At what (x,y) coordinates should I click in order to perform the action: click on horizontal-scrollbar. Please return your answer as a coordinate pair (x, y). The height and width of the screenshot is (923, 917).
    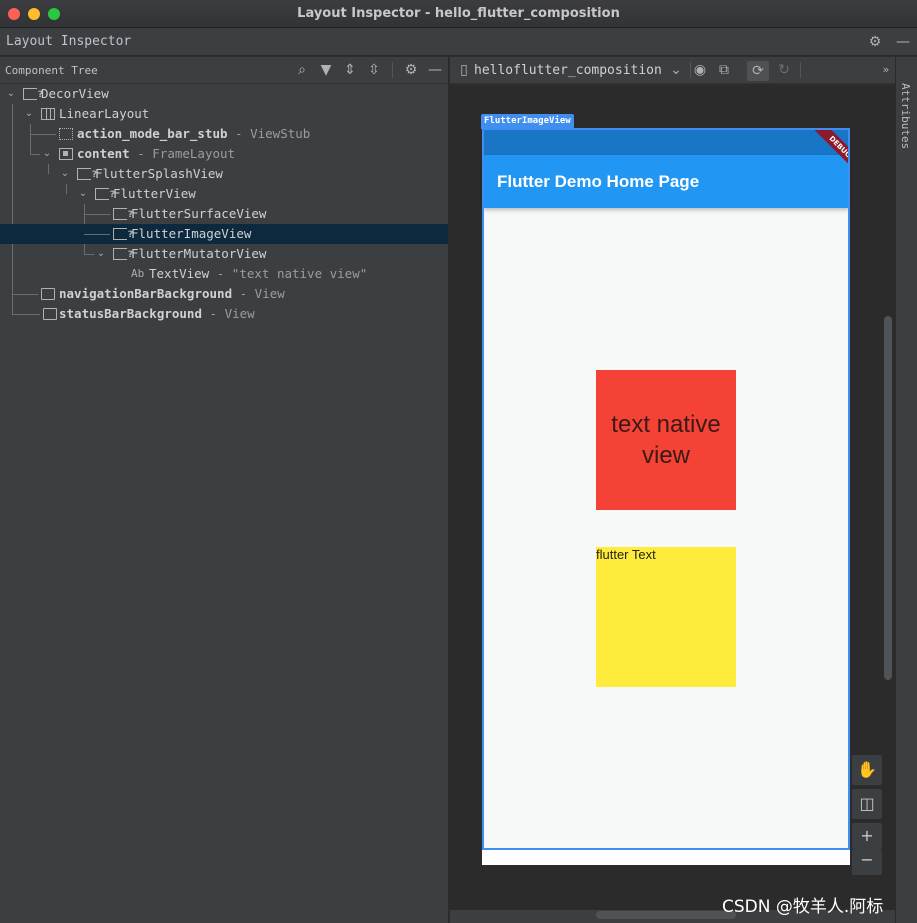
    Looking at the image, I should click on (666, 915).